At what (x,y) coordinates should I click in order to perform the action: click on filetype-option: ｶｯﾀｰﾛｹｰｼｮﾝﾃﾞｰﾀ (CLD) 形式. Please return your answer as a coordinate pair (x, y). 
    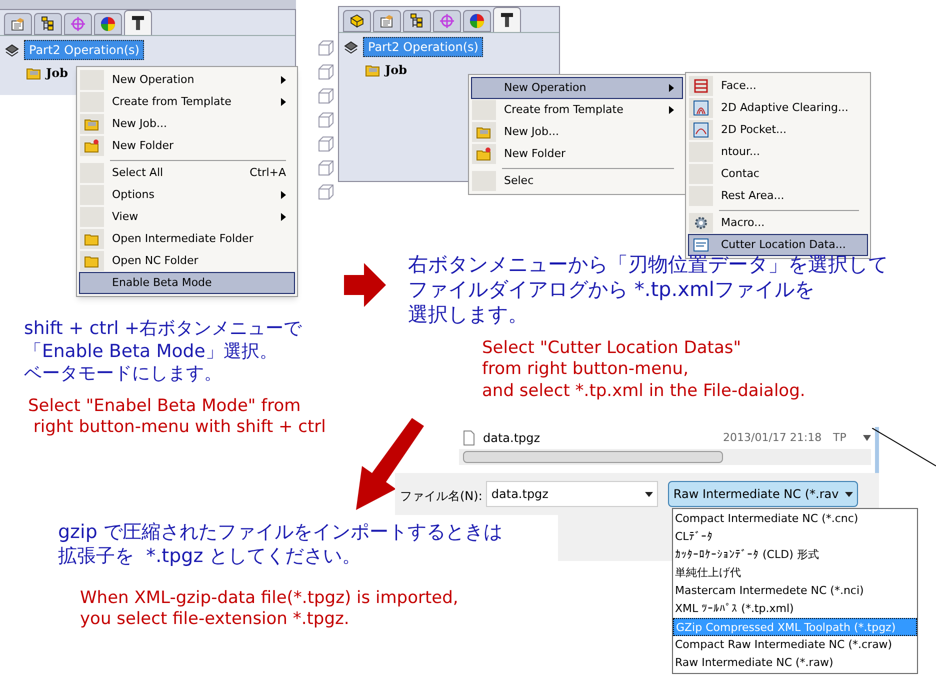
    Looking at the image, I should click on (795, 555).